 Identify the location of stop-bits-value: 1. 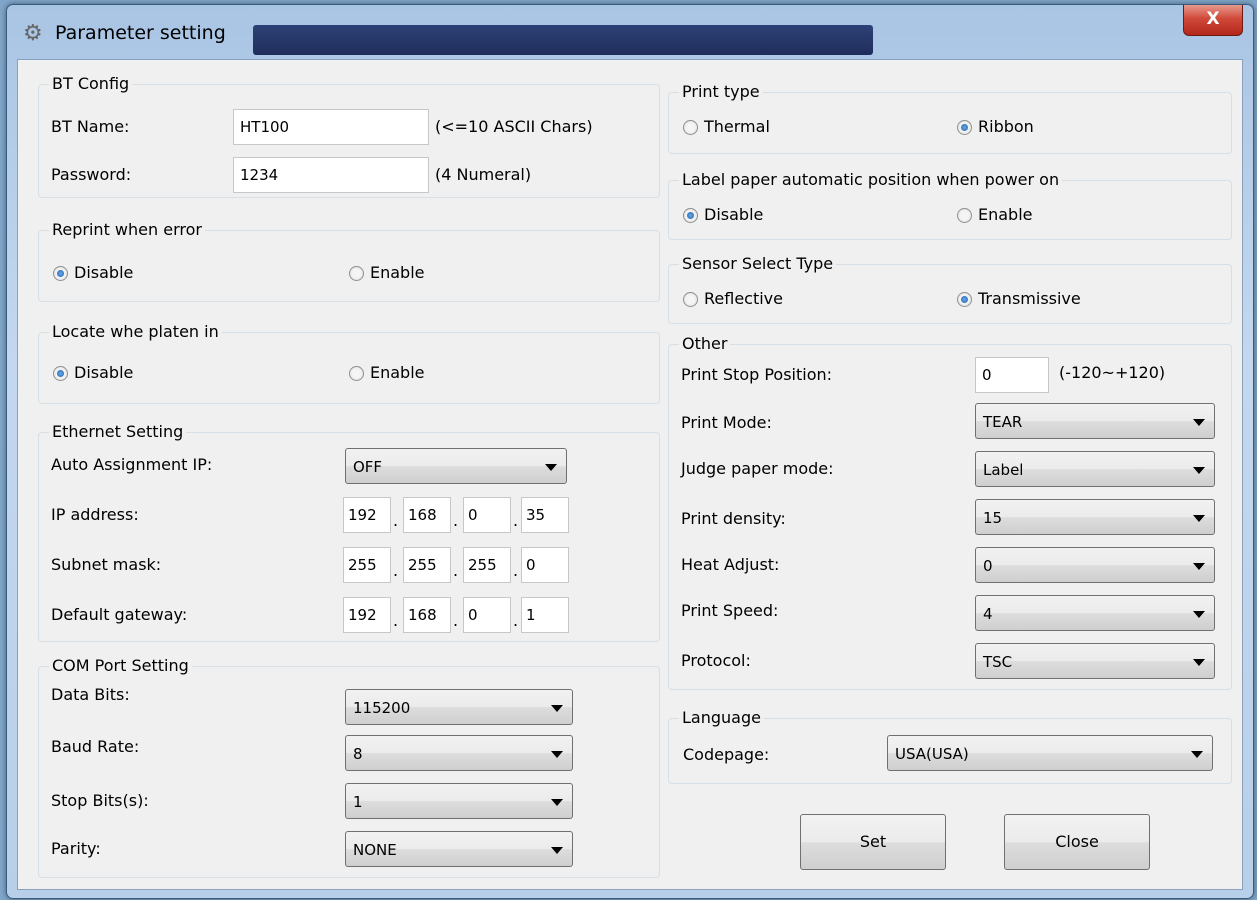
(358, 802).